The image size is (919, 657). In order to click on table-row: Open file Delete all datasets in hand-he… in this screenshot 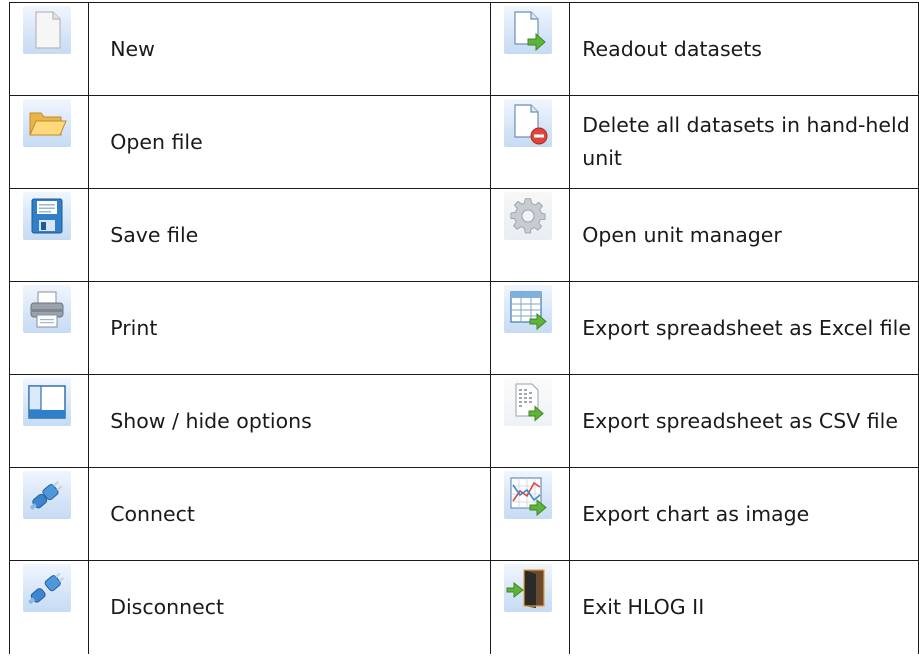, I will do `click(463, 142)`.